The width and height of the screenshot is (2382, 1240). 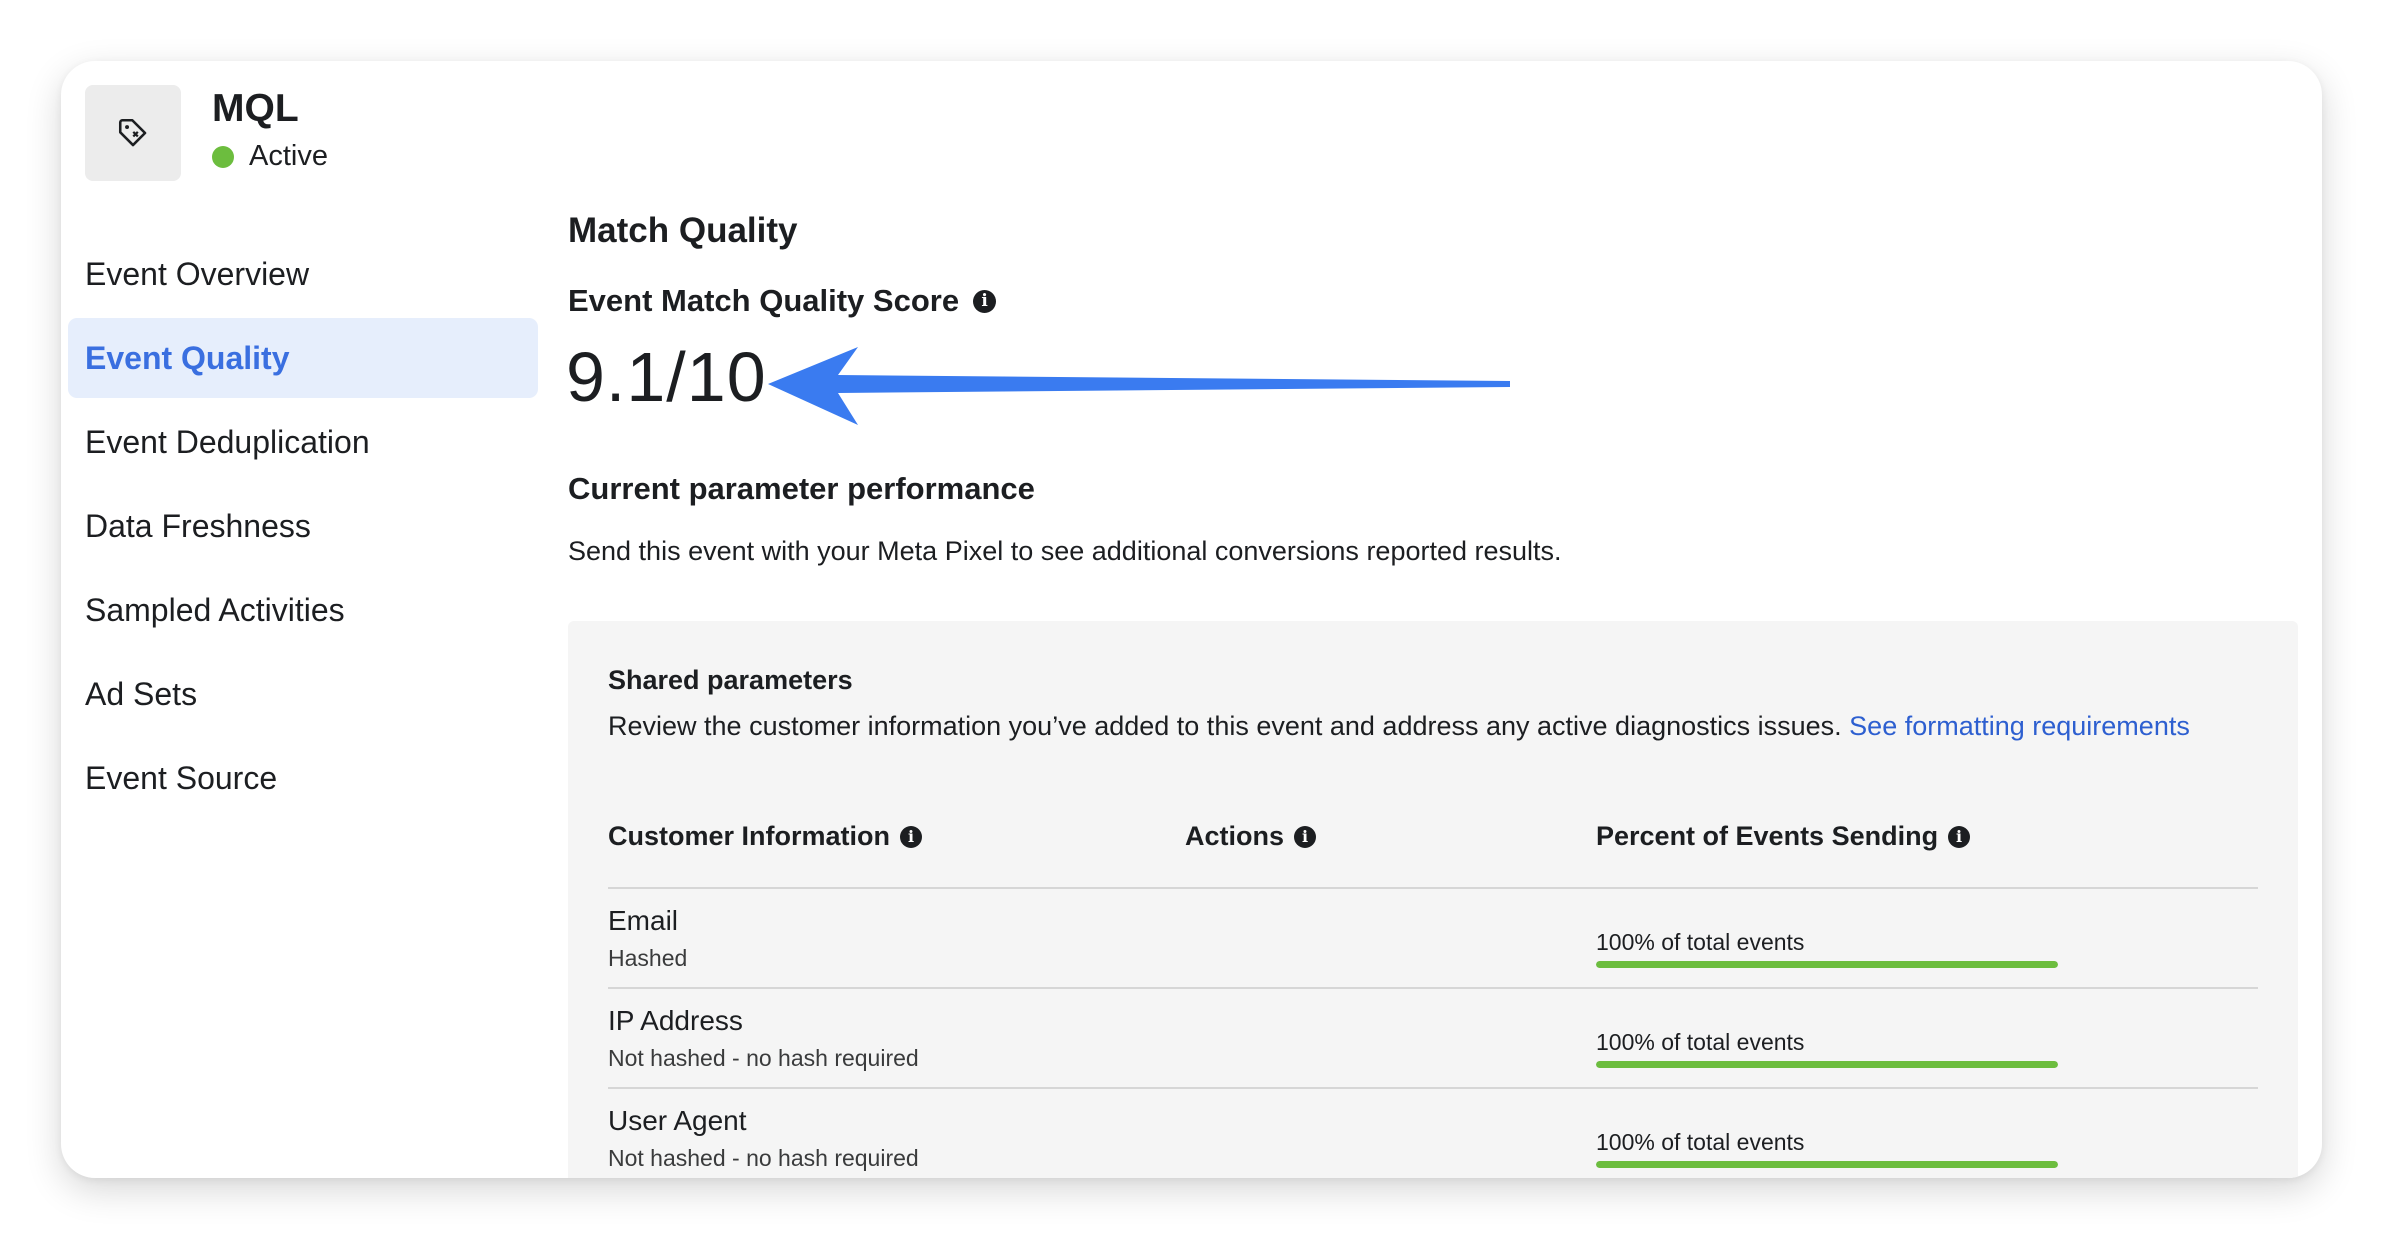 I want to click on column-label: Percent of Events Sending, so click(x=1767, y=836).